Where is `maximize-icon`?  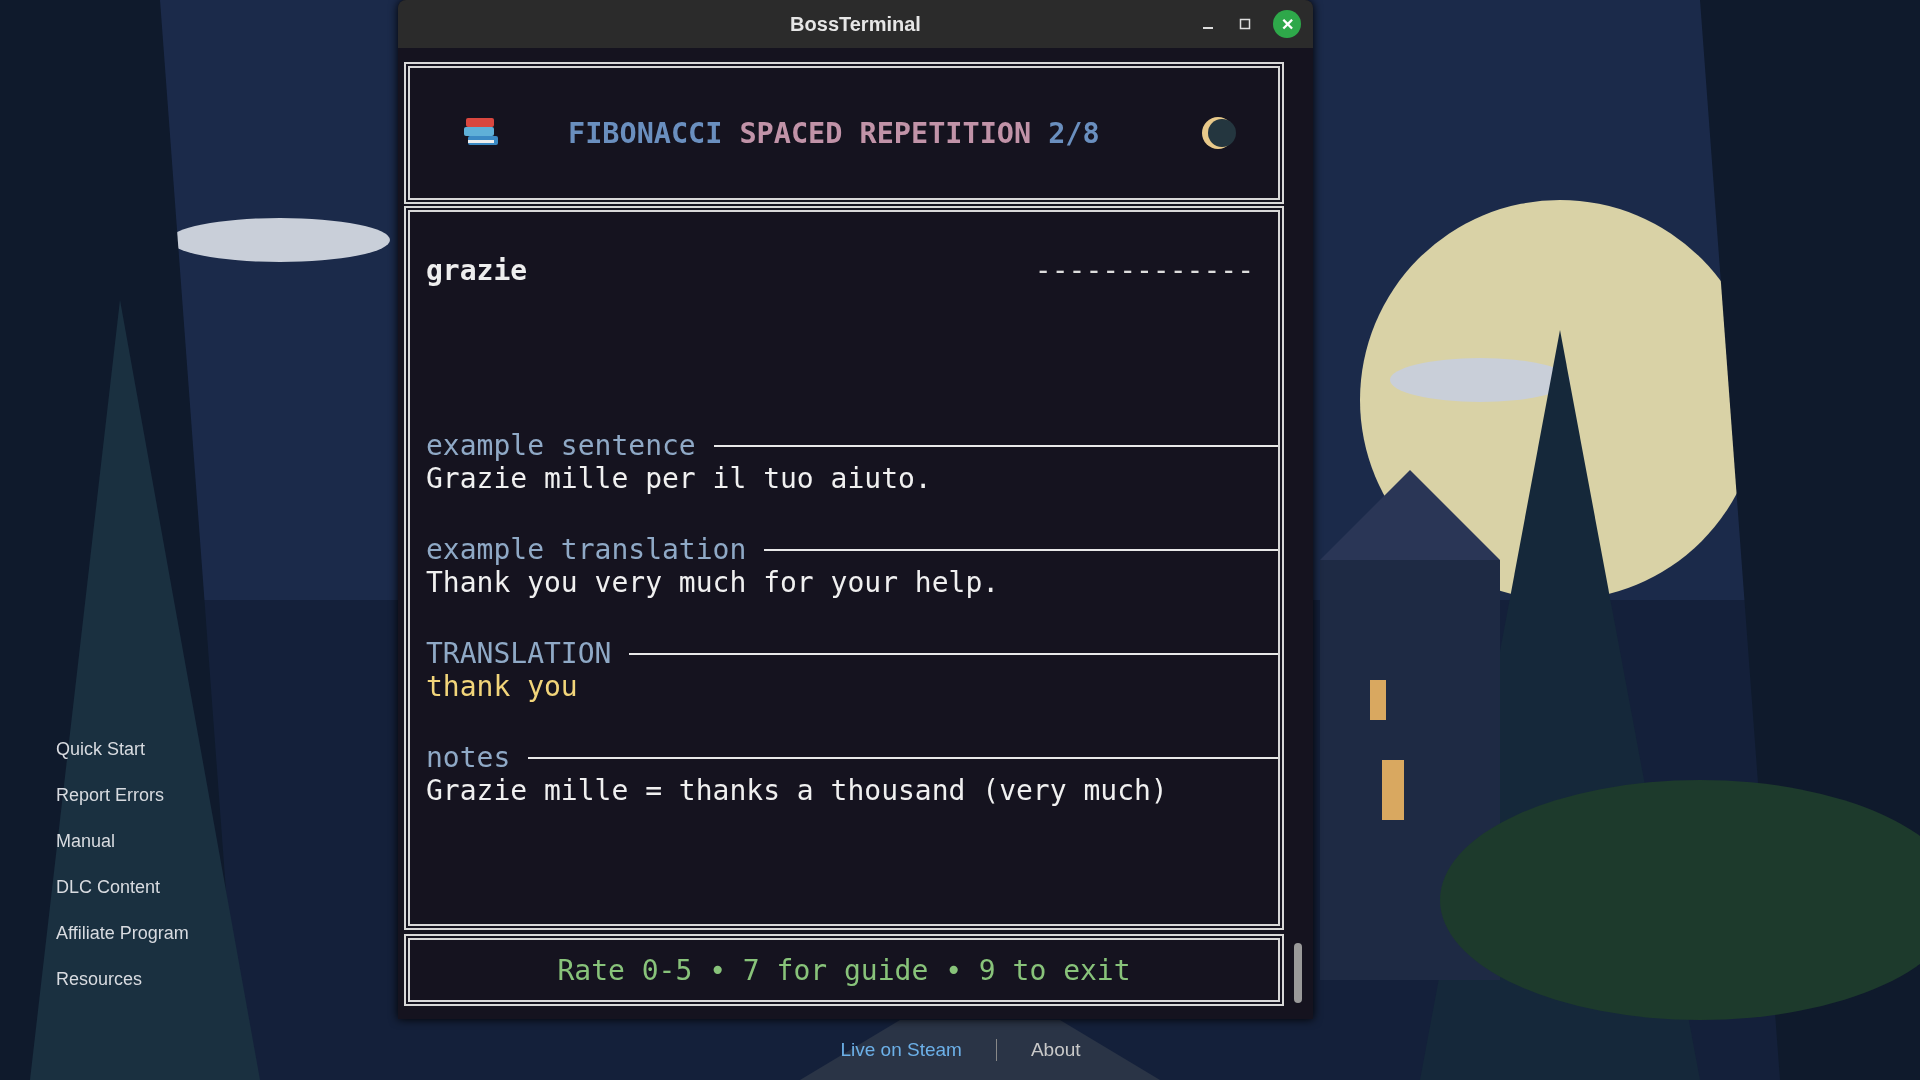
maximize-icon is located at coordinates (1245, 24).